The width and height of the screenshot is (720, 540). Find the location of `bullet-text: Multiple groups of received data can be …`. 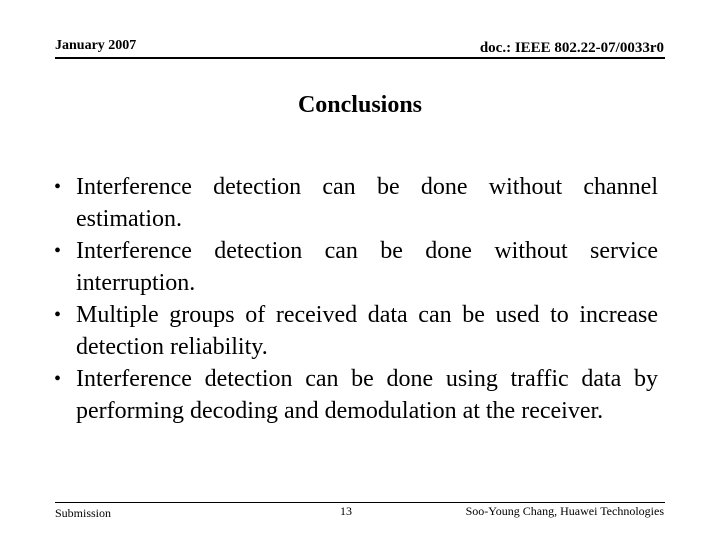

bullet-text: Multiple groups of received data can be … is located at coordinates (367, 331).